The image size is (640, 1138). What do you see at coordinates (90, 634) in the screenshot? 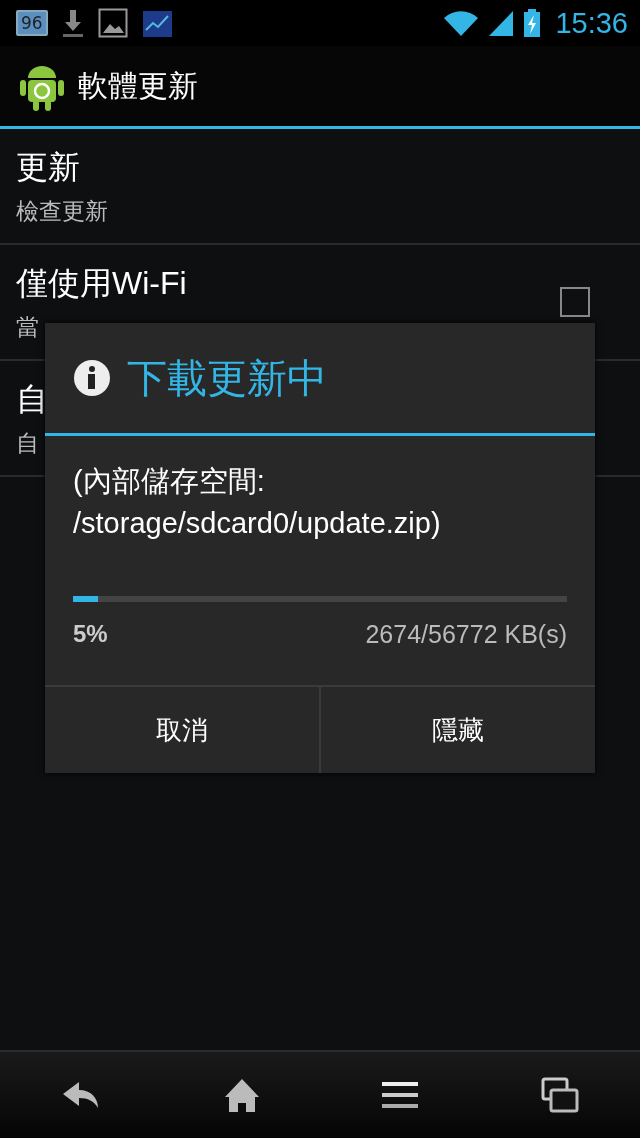
I see `progress-percent: 5%` at bounding box center [90, 634].